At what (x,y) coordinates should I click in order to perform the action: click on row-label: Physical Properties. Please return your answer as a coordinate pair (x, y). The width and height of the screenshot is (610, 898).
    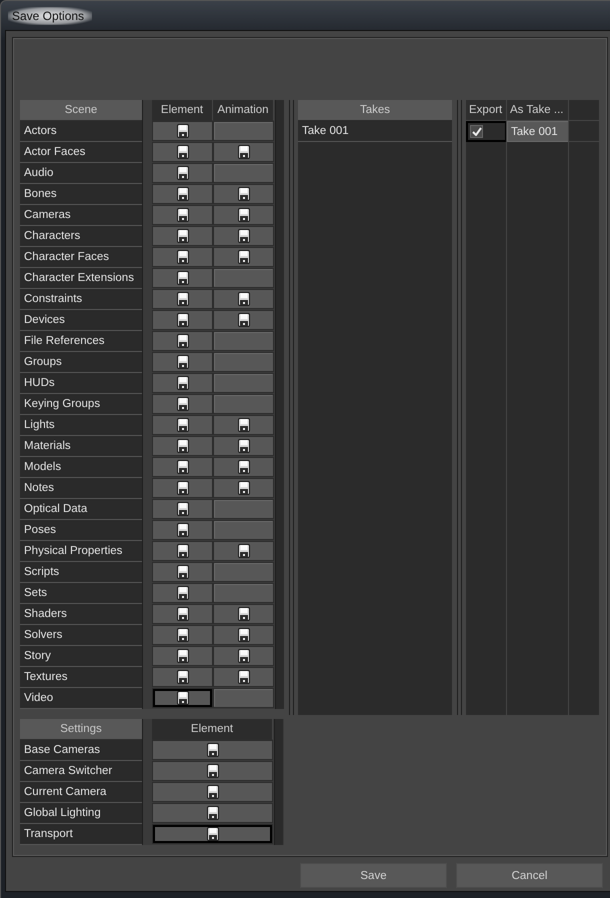
    Looking at the image, I should click on (81, 551).